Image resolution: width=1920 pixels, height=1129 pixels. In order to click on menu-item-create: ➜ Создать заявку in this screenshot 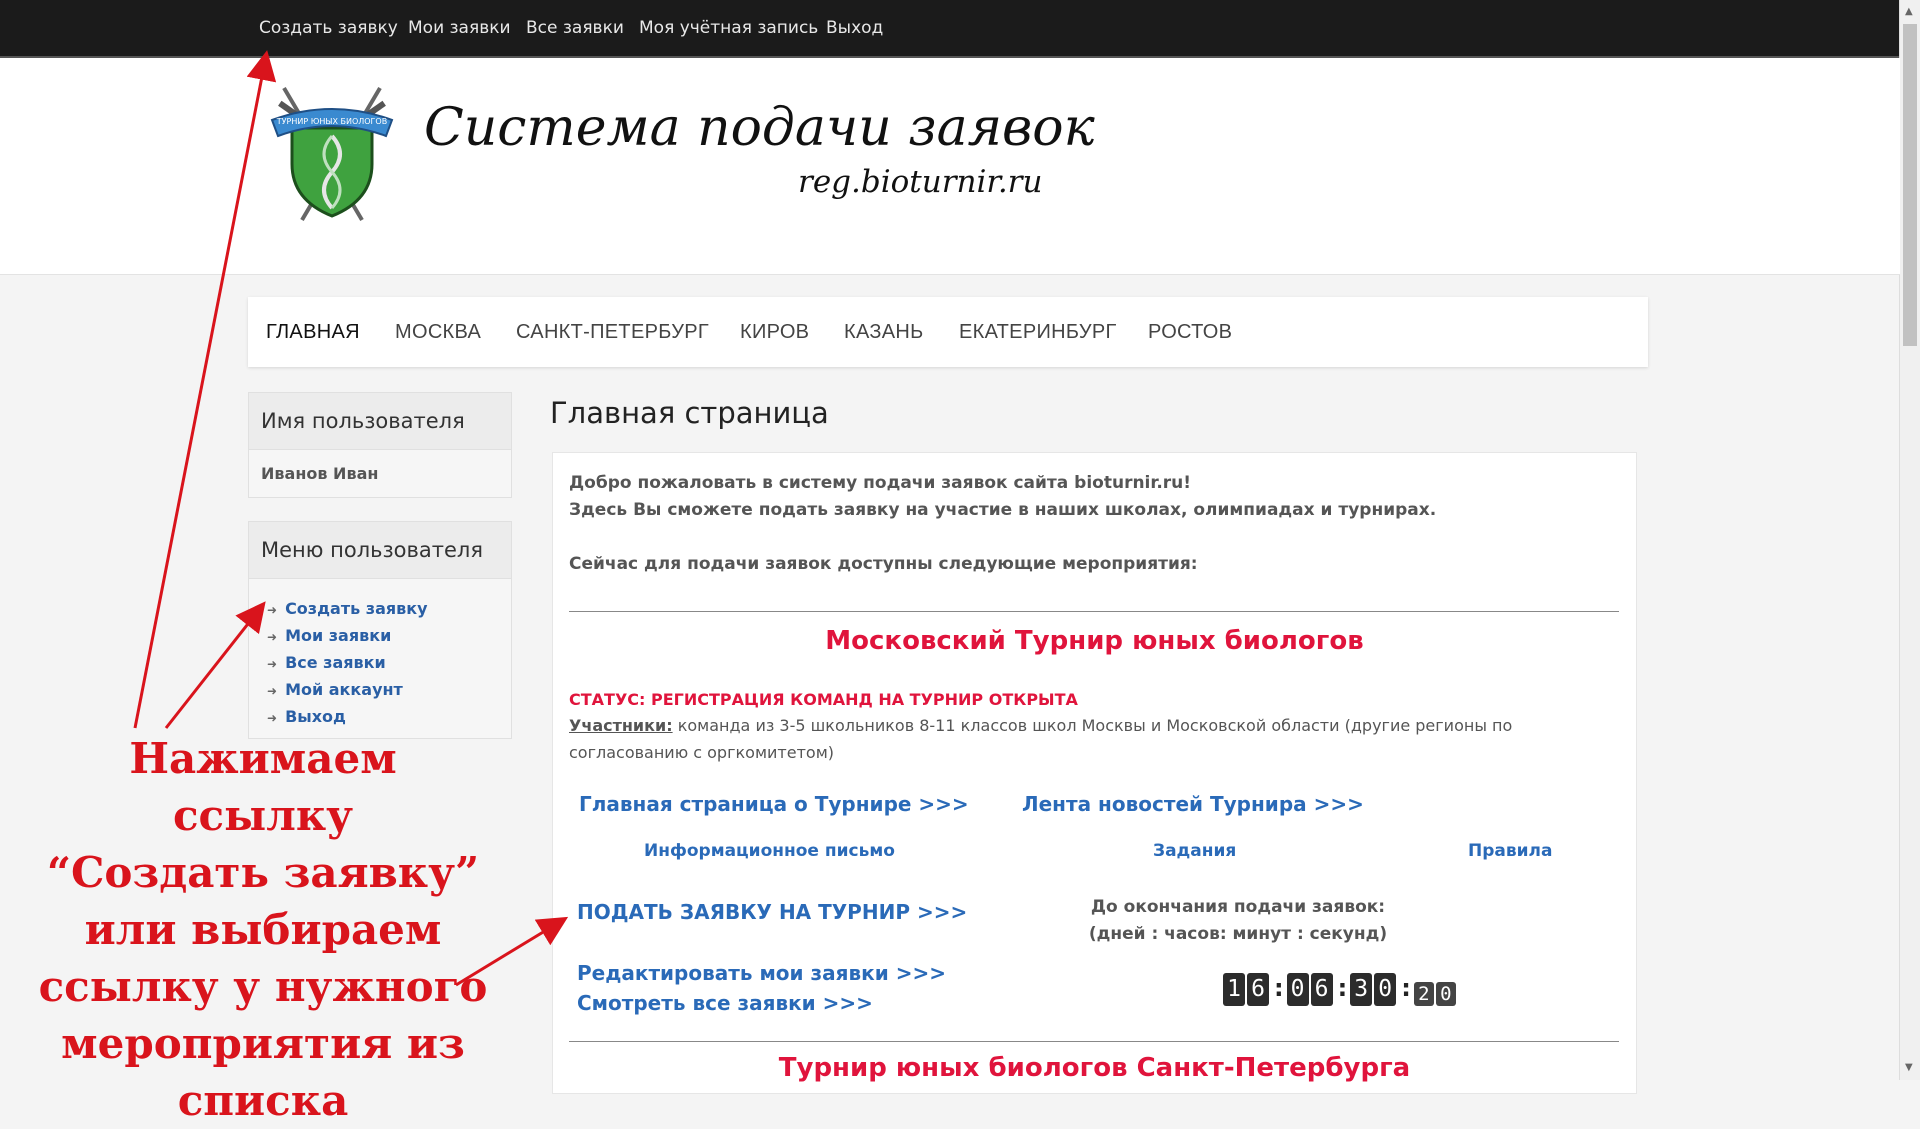, I will do `click(389, 608)`.